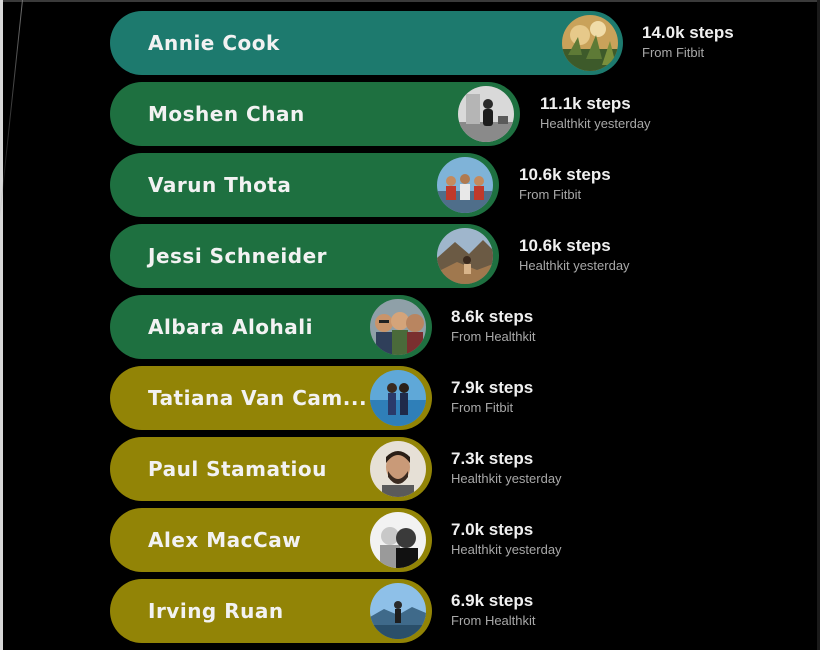 This screenshot has width=820, height=650. I want to click on step-count: 8.6k steps, so click(492, 316).